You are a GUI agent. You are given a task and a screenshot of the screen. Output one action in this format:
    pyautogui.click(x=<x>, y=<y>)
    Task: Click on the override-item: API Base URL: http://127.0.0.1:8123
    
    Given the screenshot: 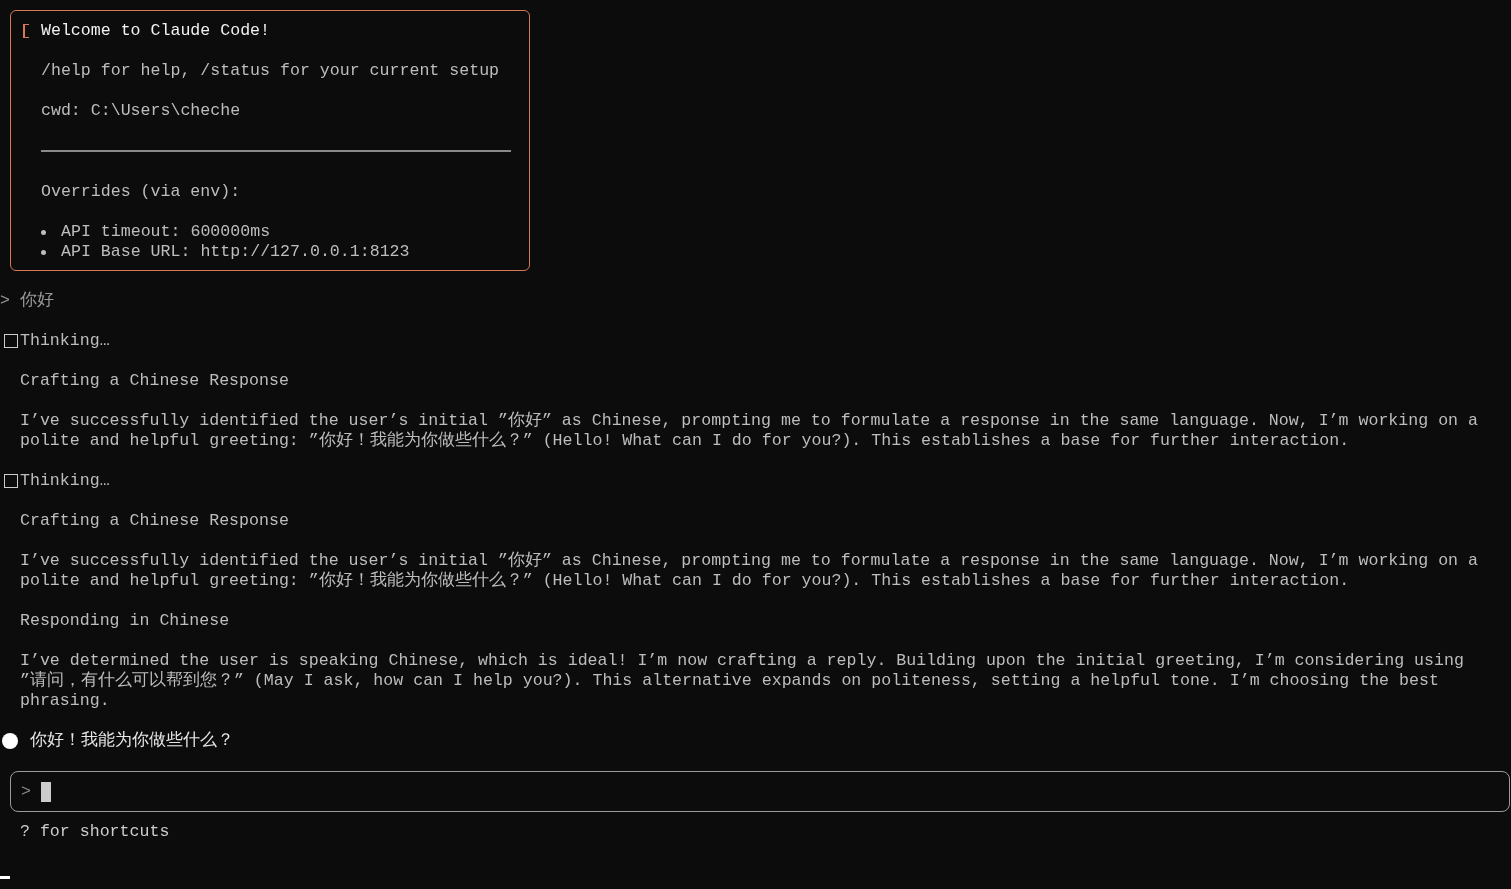 What is the action you would take?
    pyautogui.click(x=235, y=252)
    